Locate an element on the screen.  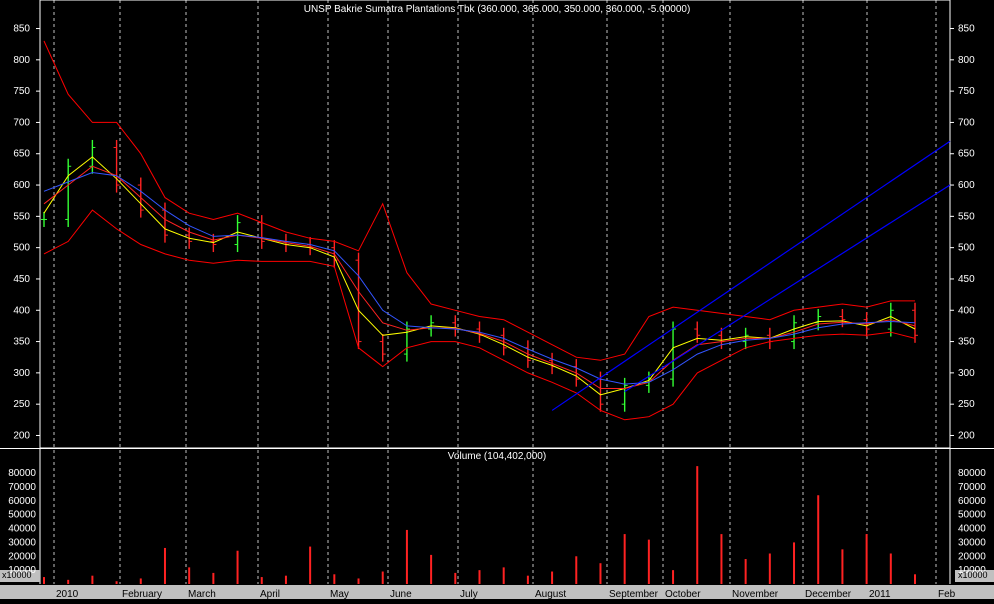
volume-y-tick-label-right: 30000 is located at coordinates (972, 542).